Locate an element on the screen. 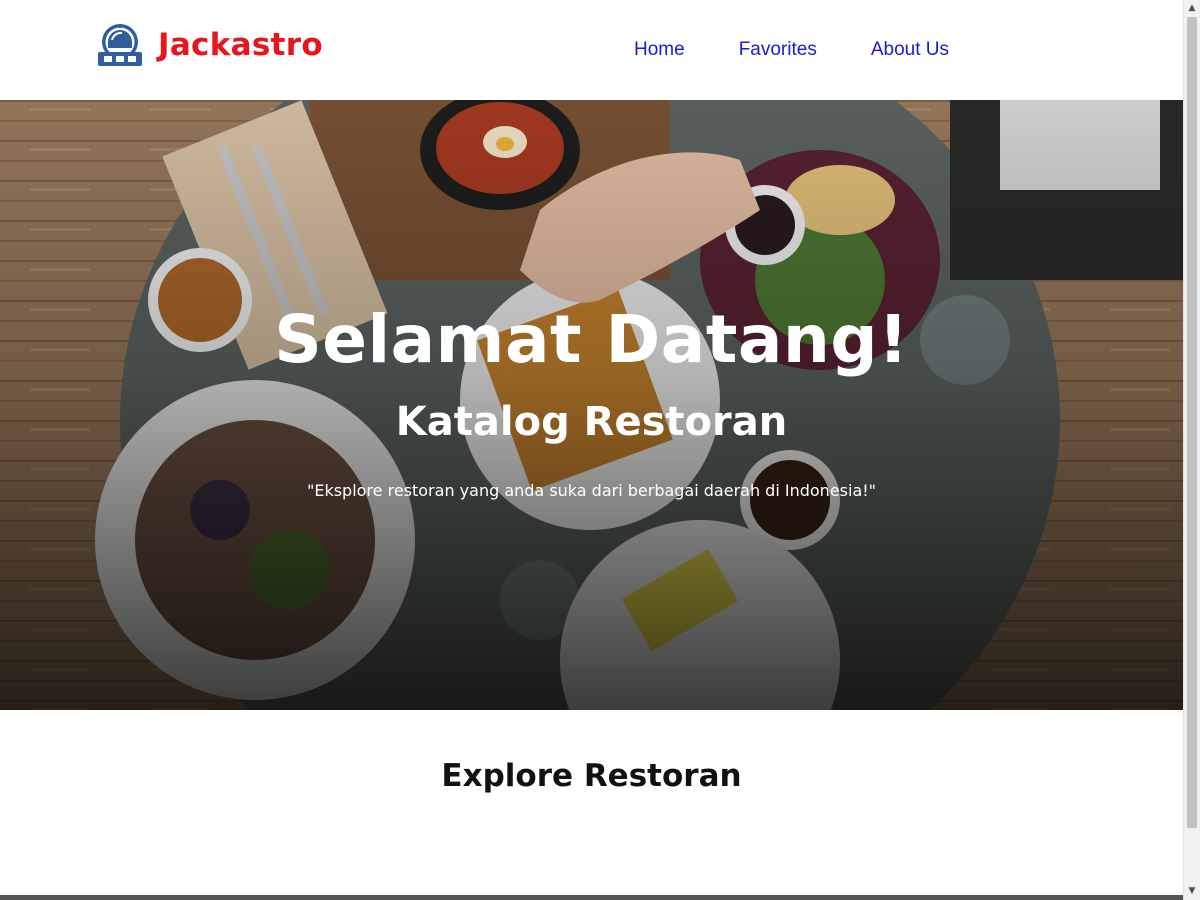  site-header: Jackastro Home Favorites About Us is located at coordinates (591, 50).